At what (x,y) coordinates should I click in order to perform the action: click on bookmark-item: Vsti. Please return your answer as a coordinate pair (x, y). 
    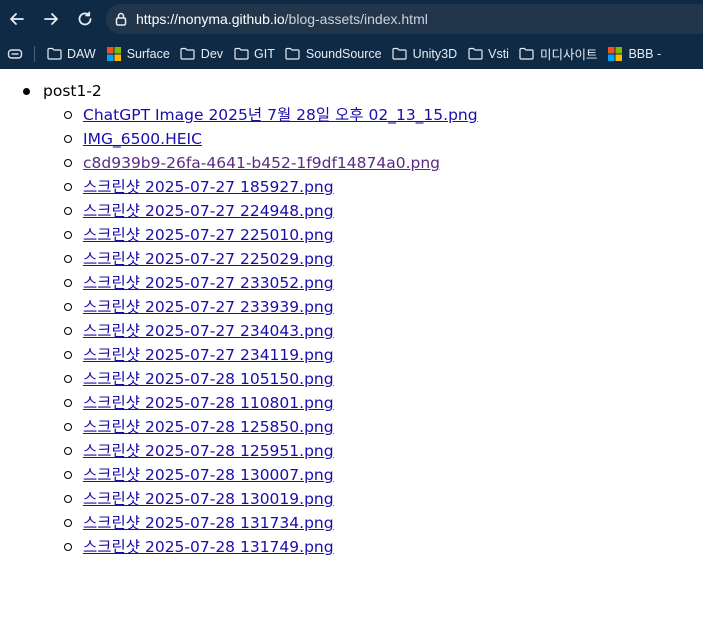
    Looking at the image, I should click on (488, 54).